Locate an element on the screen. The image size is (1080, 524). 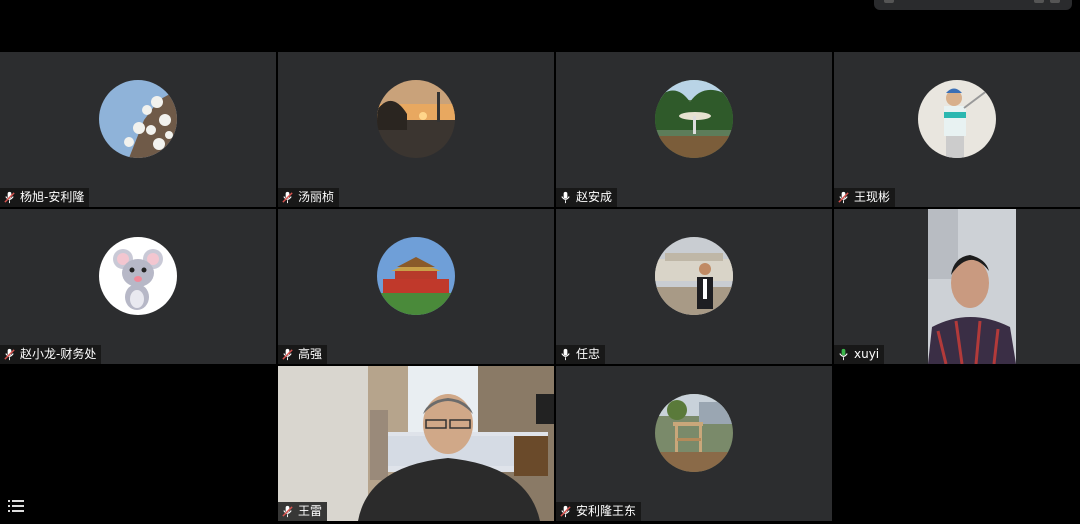
participant-tile: 王雷 is located at coordinates (416, 443).